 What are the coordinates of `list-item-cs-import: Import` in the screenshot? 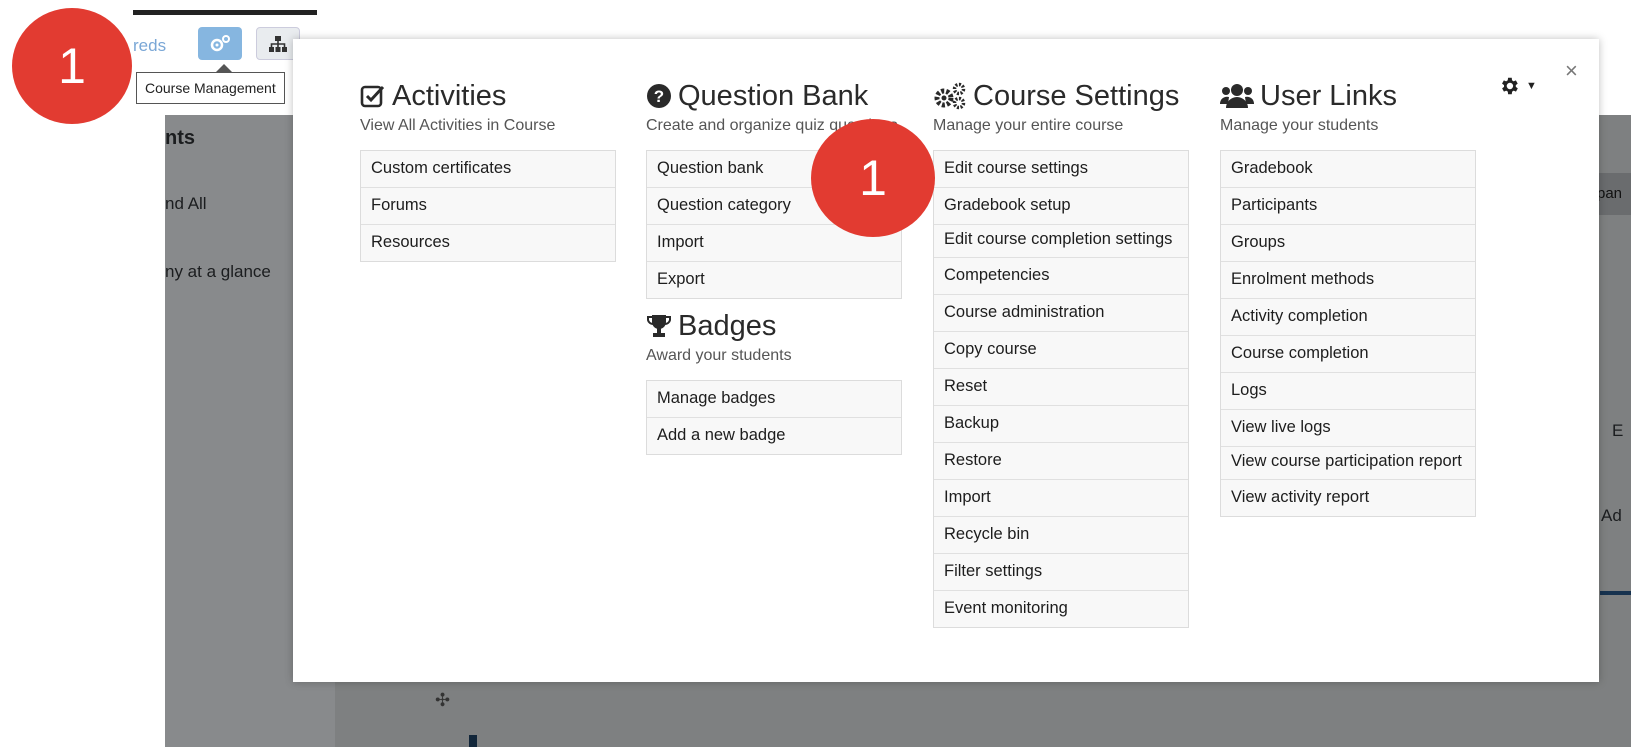 It's located at (1061, 498).